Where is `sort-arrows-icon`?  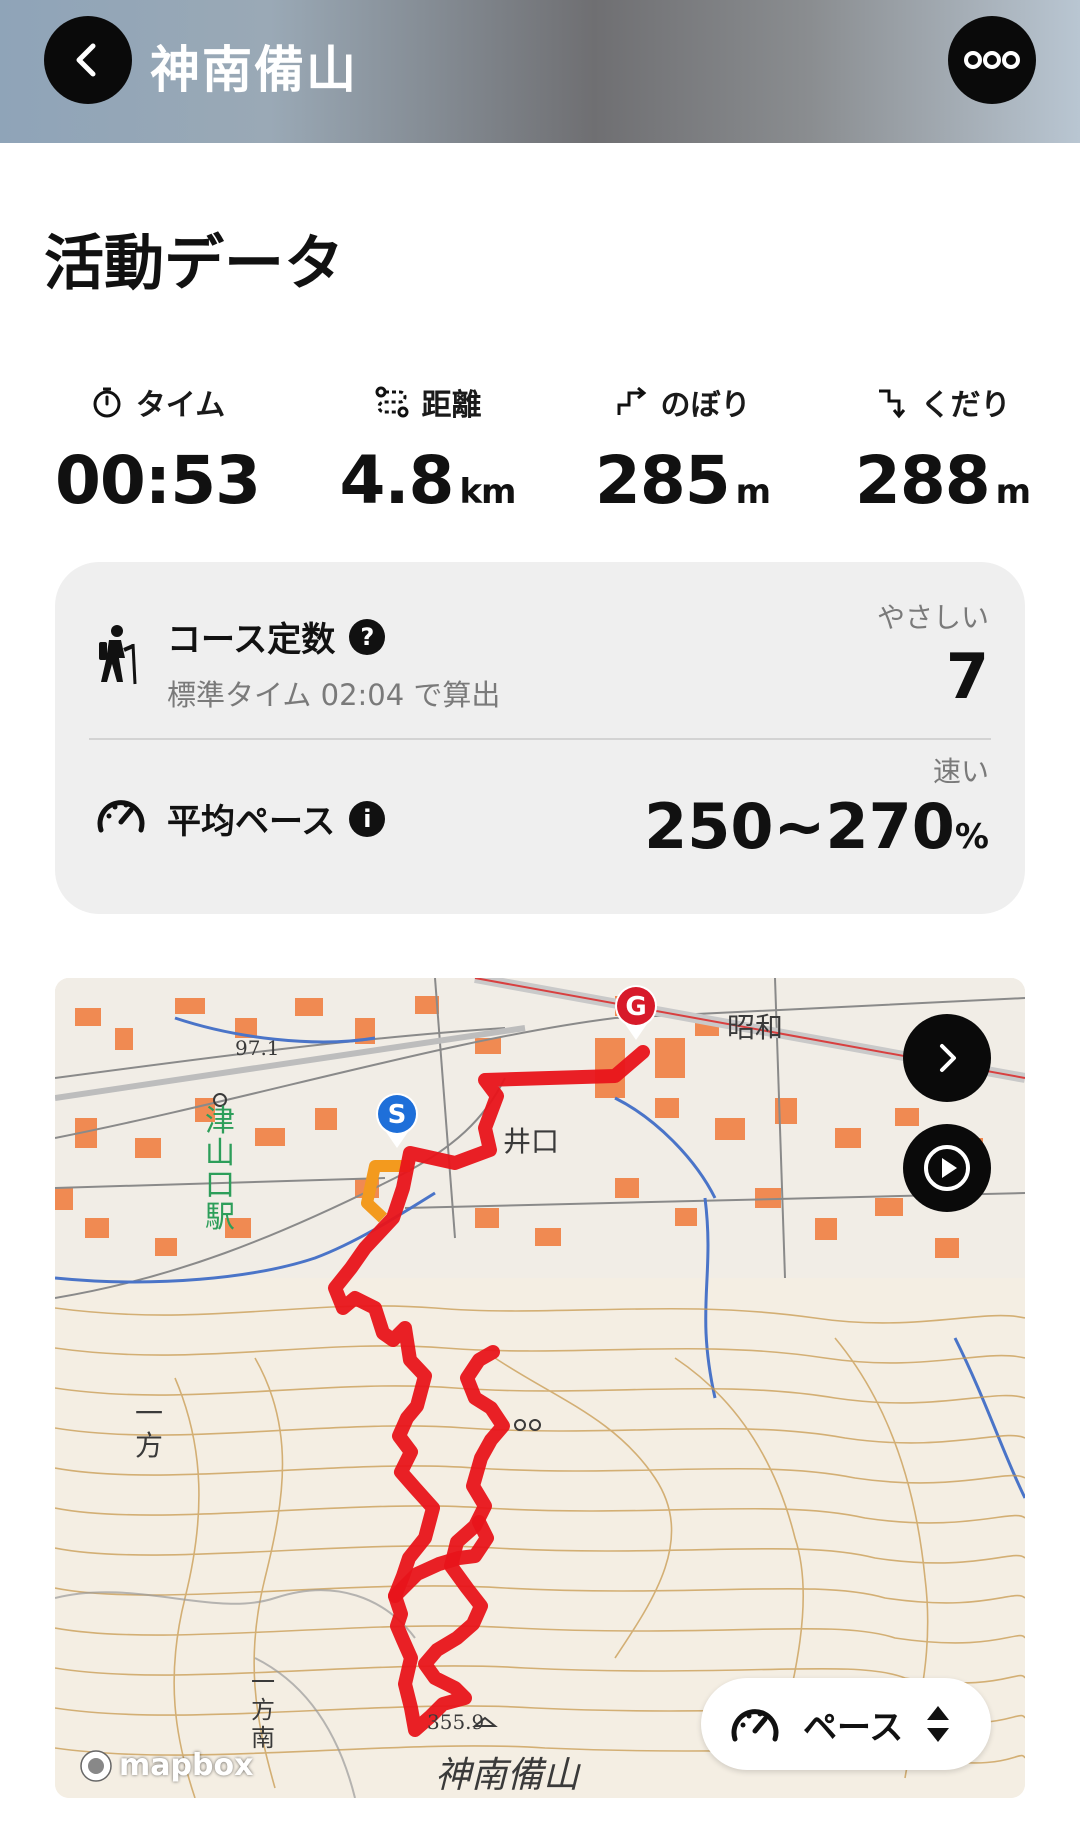 sort-arrows-icon is located at coordinates (938, 1724).